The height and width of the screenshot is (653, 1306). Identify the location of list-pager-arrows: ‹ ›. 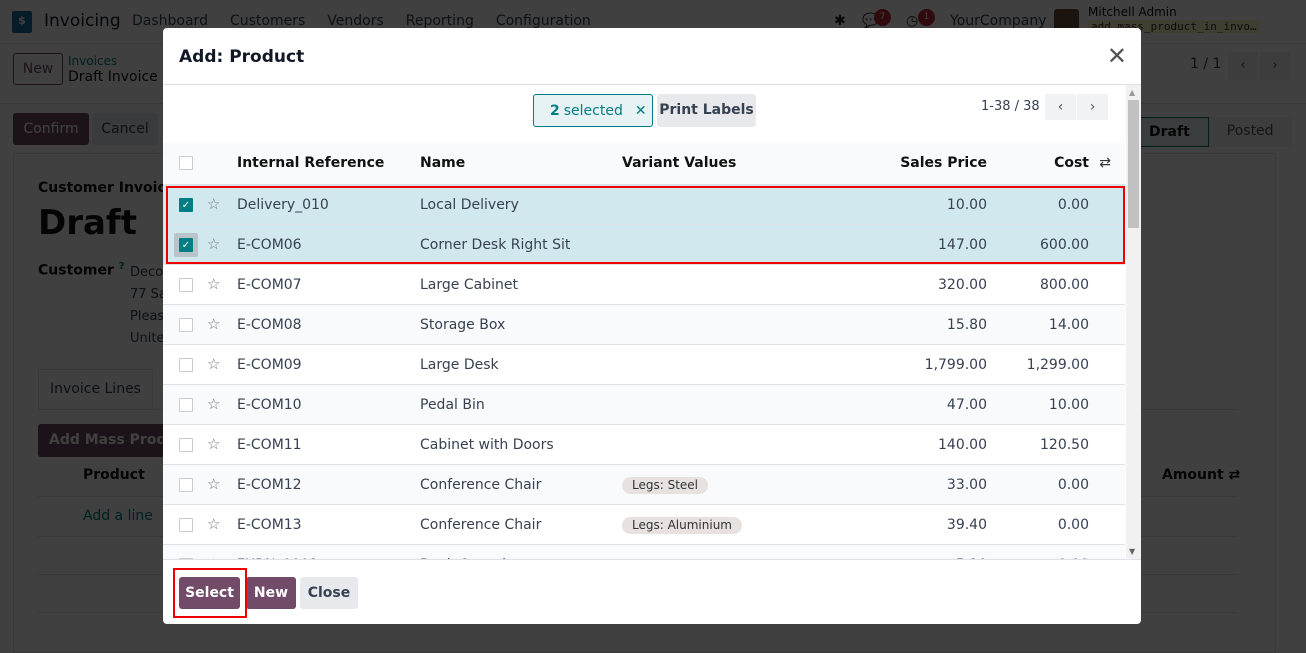
(1077, 107).